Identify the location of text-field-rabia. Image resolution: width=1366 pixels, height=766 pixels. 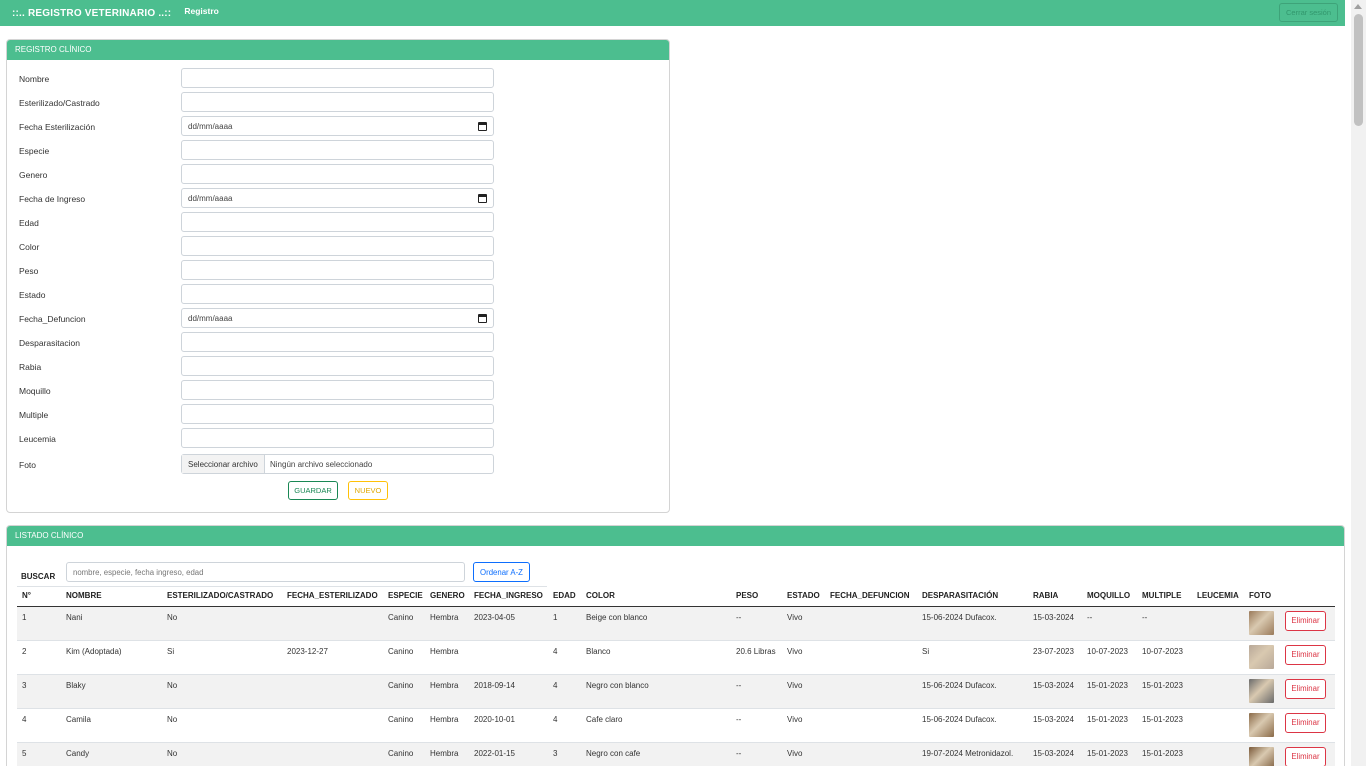
(337, 366).